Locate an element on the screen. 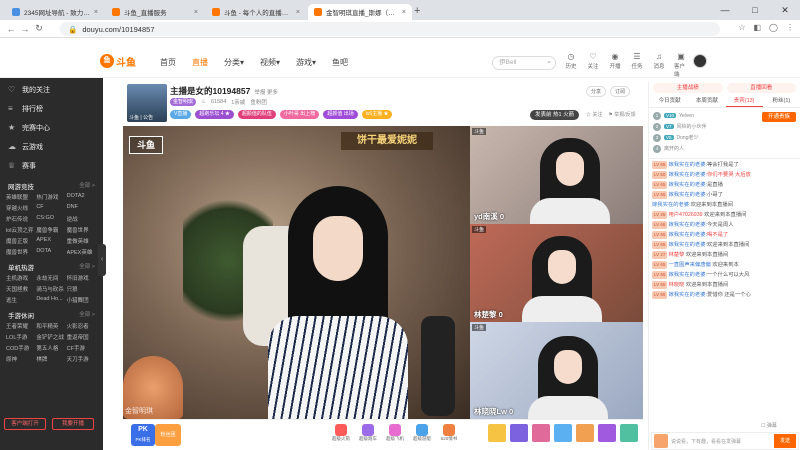 The height and width of the screenshot is (450, 800). fan-club-button: 粉丝团 is located at coordinates (168, 435).